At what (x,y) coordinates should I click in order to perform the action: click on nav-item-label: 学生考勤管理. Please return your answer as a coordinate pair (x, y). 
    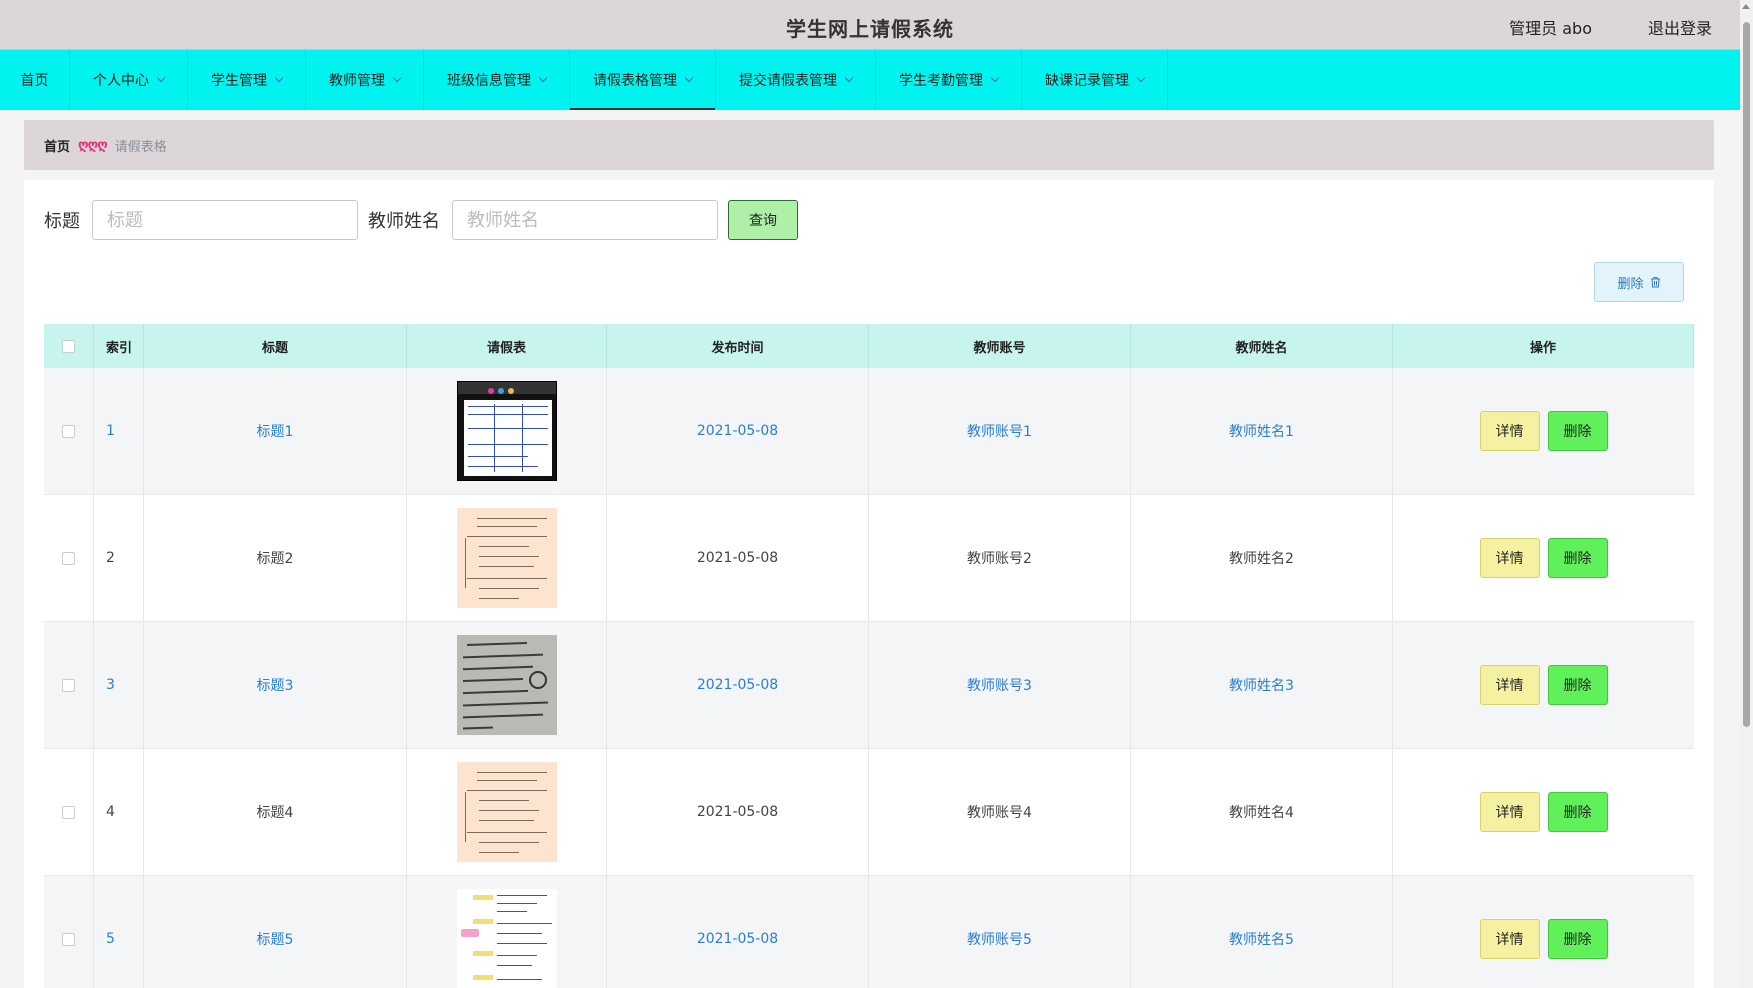
    Looking at the image, I should click on (941, 81).